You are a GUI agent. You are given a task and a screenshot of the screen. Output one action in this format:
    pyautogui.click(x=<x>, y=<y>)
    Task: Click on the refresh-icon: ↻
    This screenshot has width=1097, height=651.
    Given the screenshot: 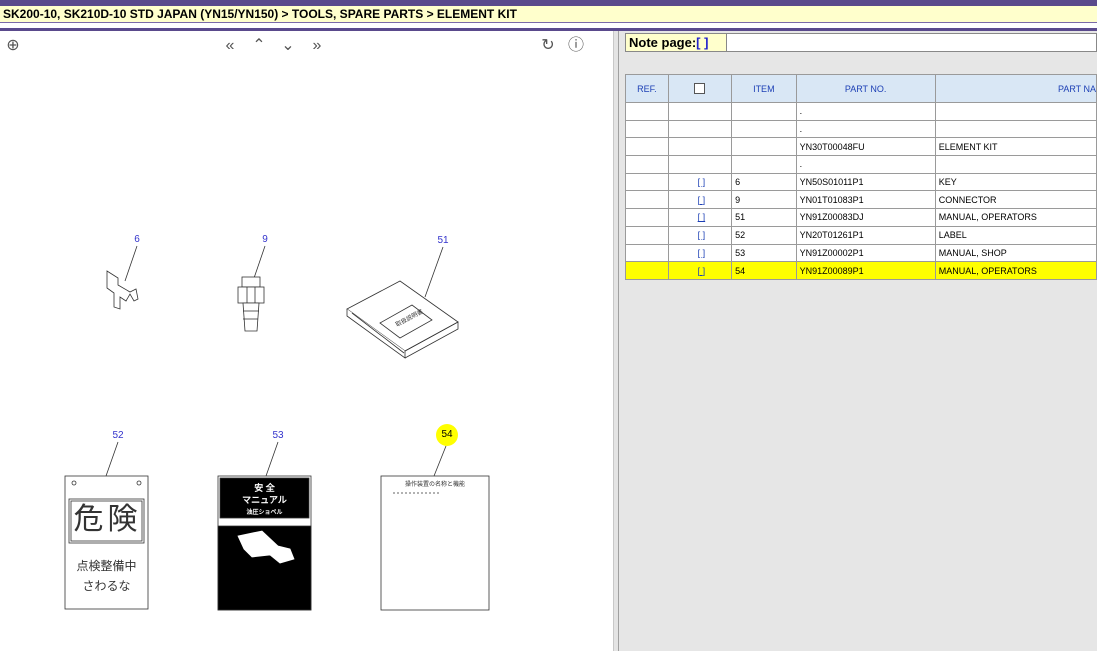 What is the action you would take?
    pyautogui.click(x=548, y=46)
    